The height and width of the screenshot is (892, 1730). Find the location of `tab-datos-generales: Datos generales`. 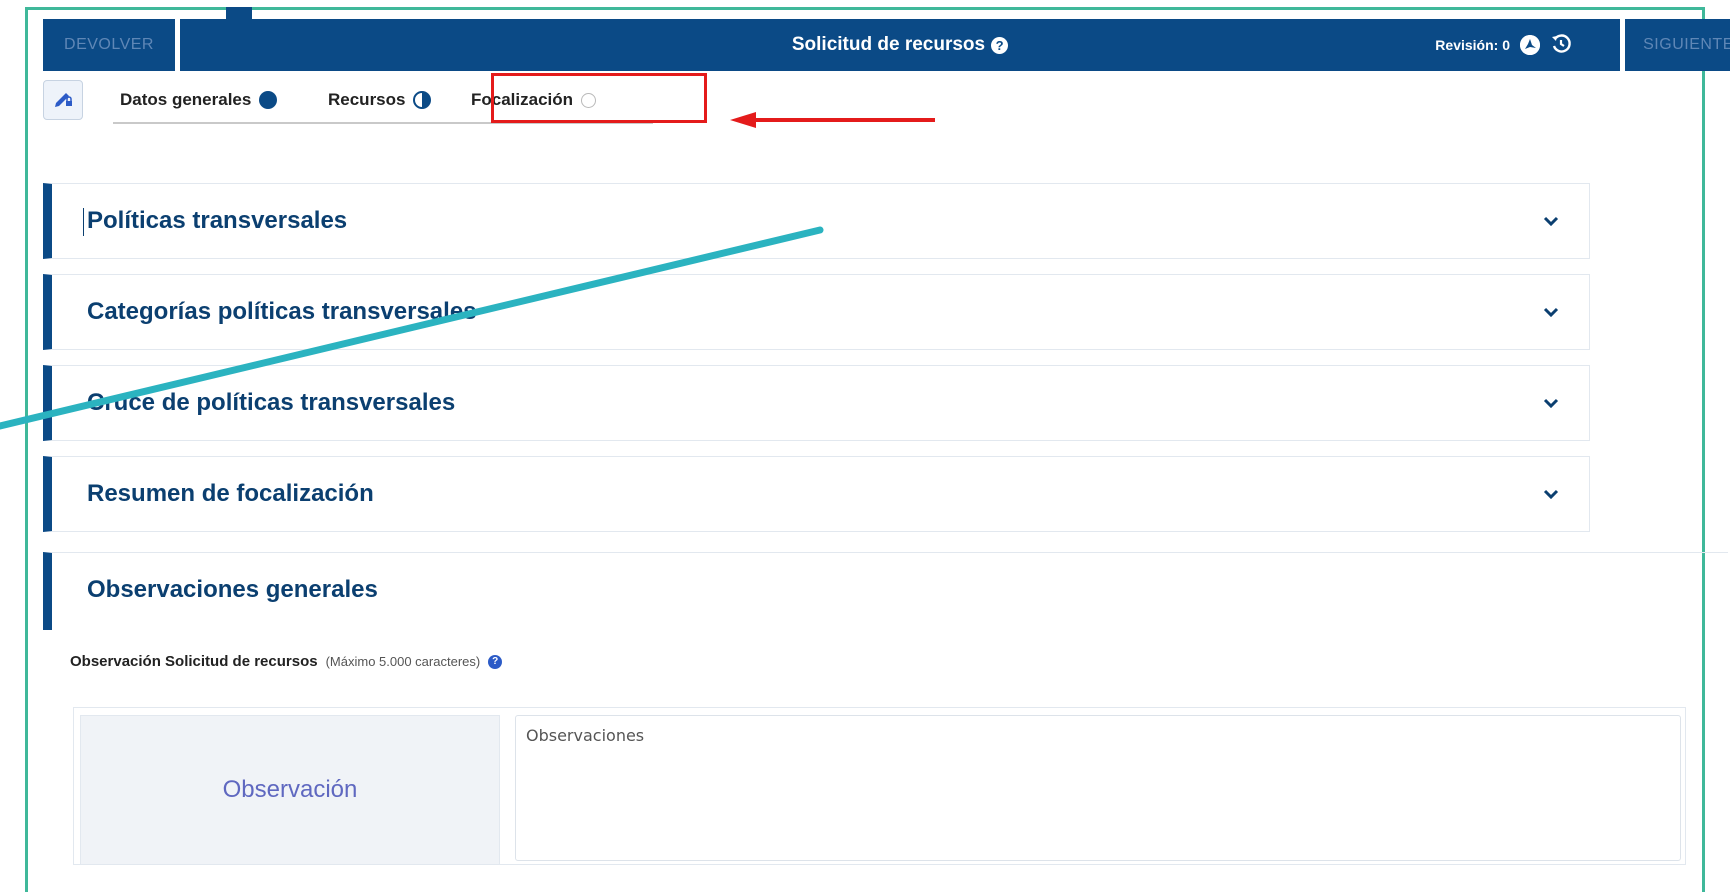

tab-datos-generales: Datos generales is located at coordinates (199, 100).